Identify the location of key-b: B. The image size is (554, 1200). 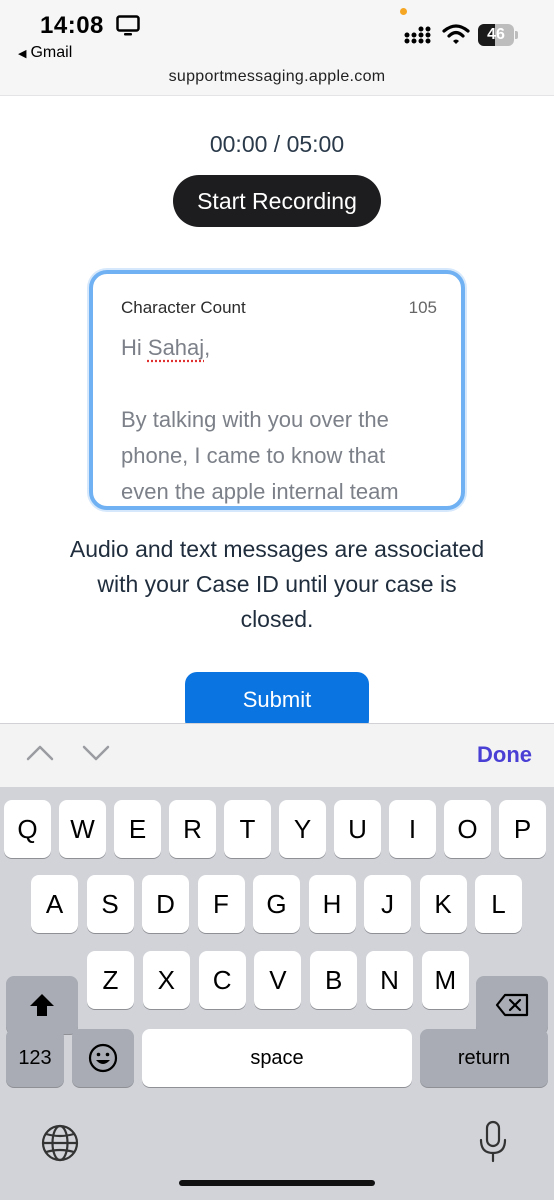
(334, 980).